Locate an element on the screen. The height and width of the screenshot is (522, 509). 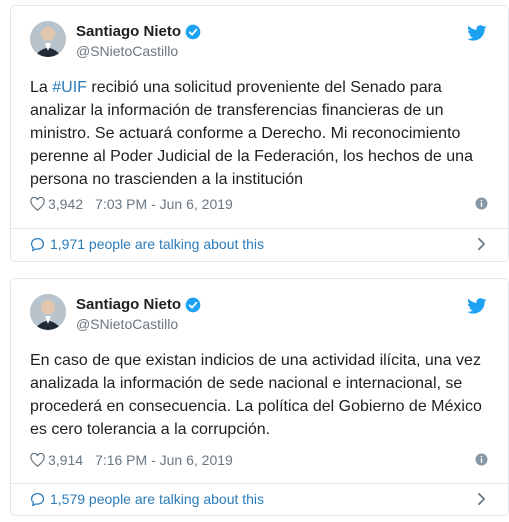
talking-about-link: 1,579 people are talking about this is located at coordinates (258, 499).